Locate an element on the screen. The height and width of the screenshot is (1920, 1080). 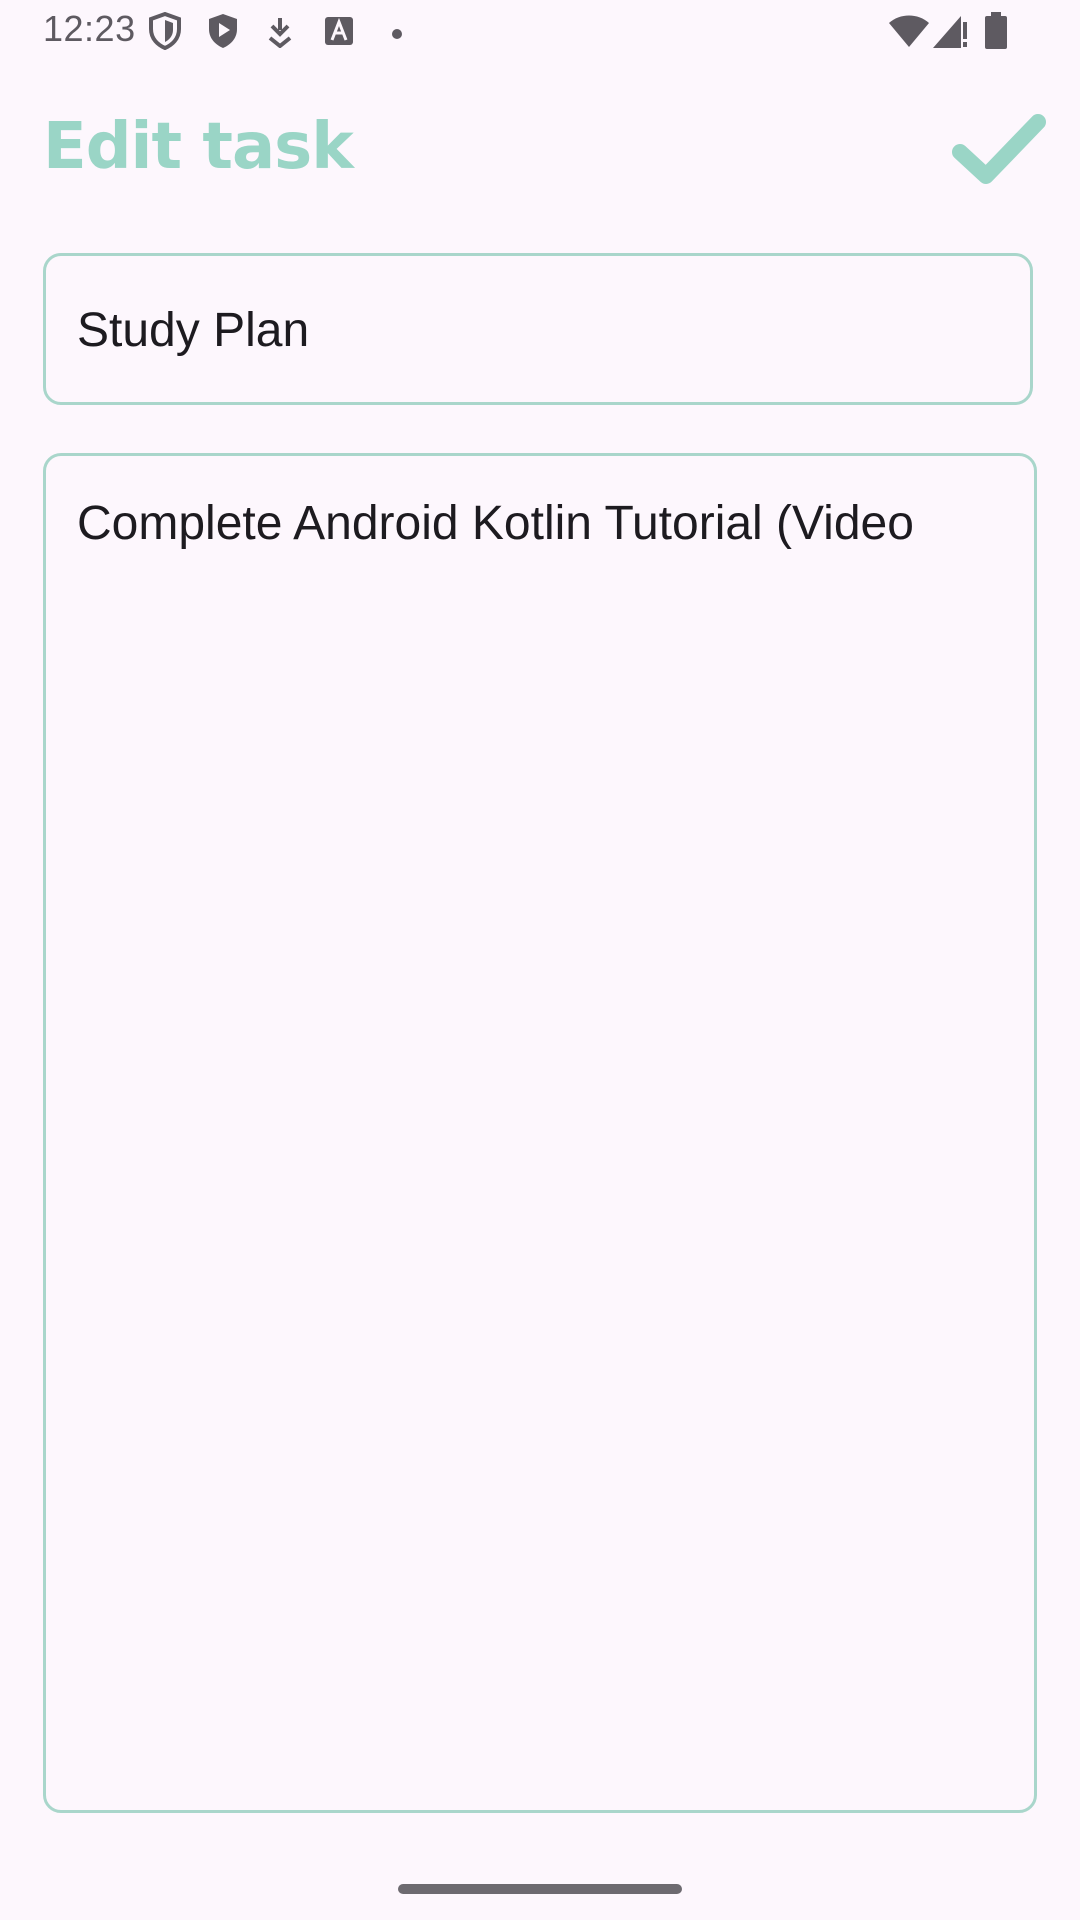
gesture-navigation-bar is located at coordinates (540, 1889).